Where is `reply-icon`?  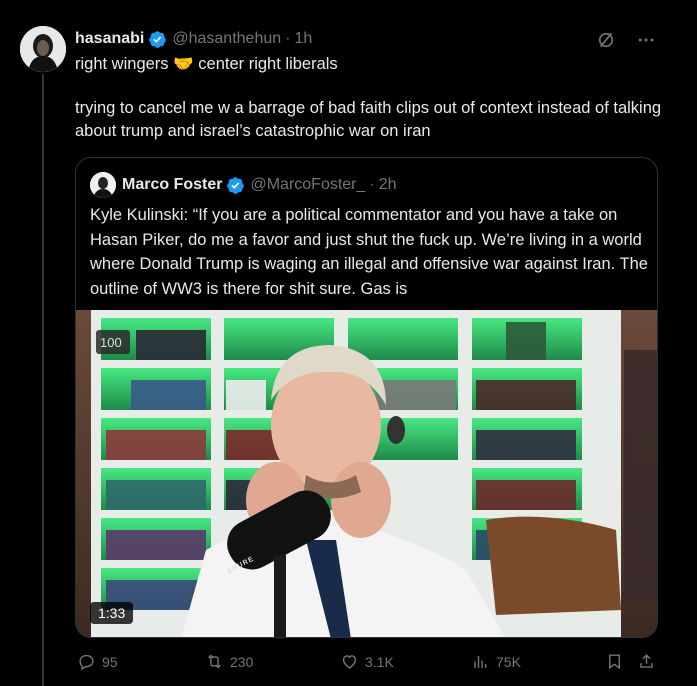 reply-icon is located at coordinates (86, 662).